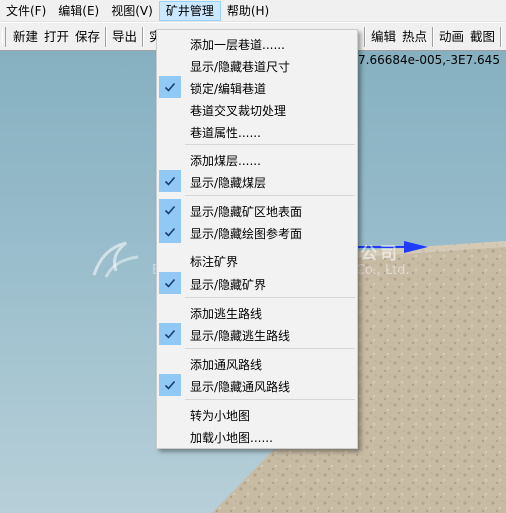  I want to click on menu-edit: 编辑(E), so click(78, 11).